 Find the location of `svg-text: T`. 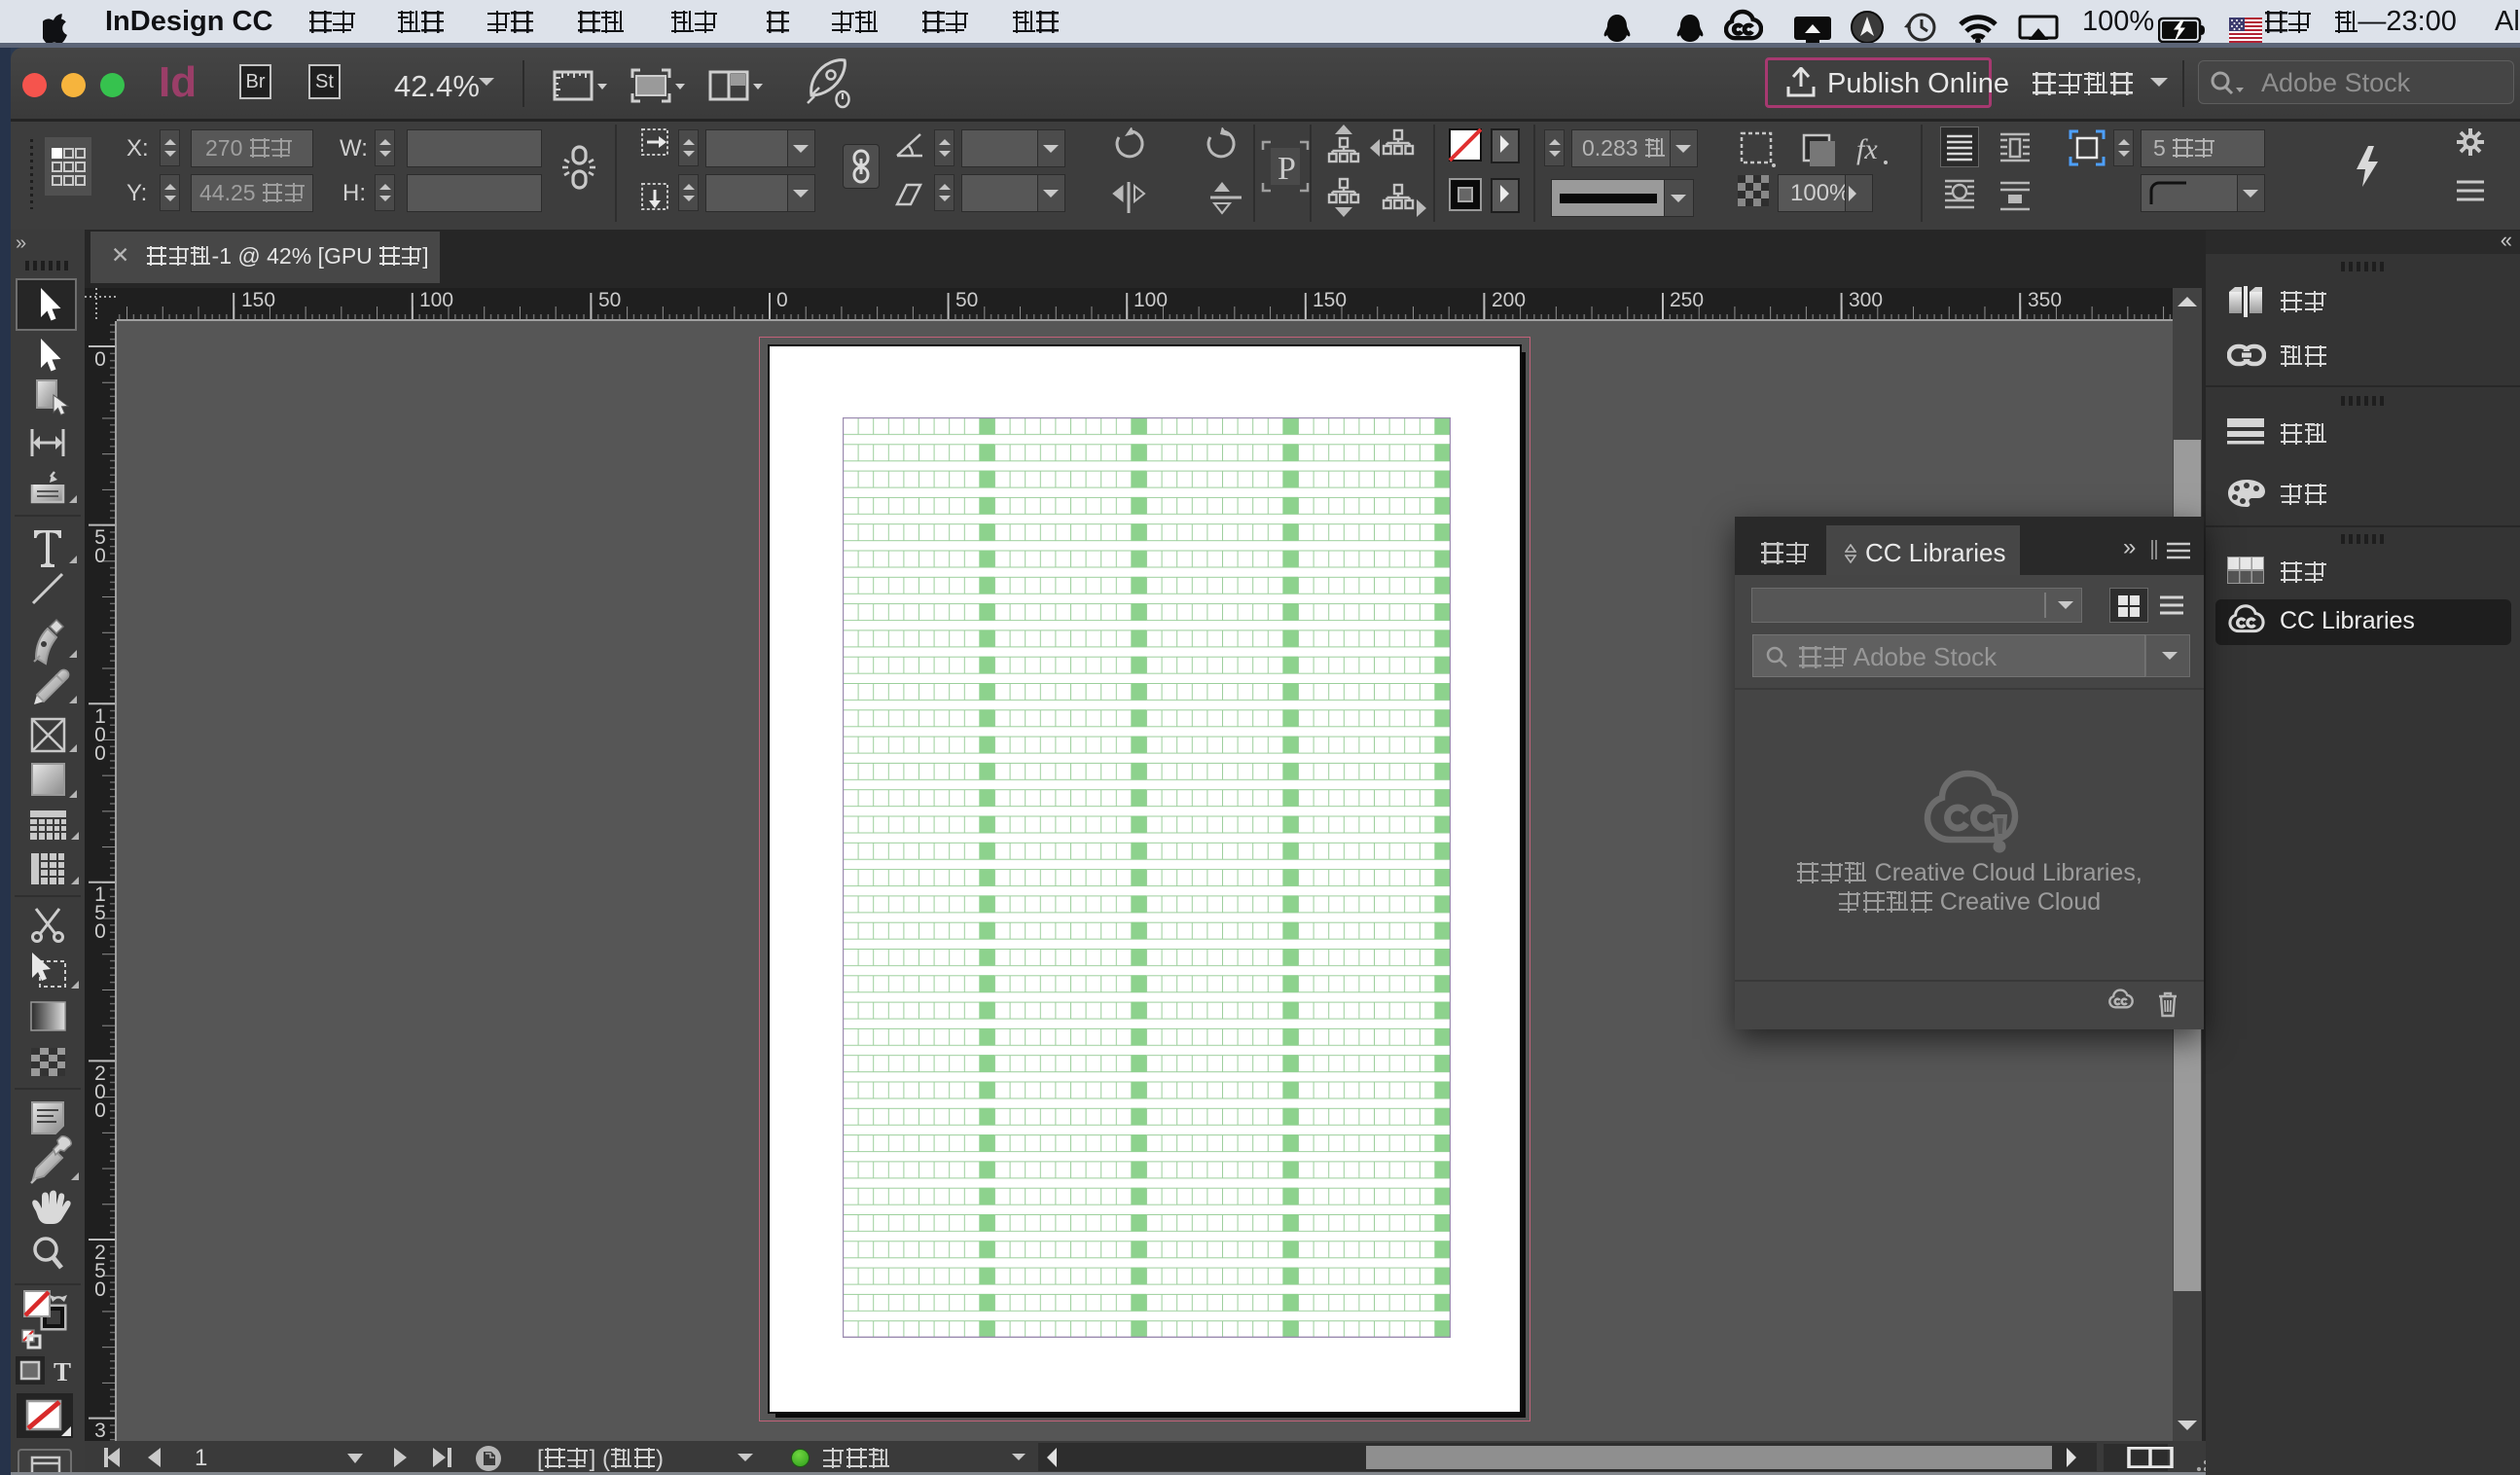

svg-text: T is located at coordinates (62, 1371).